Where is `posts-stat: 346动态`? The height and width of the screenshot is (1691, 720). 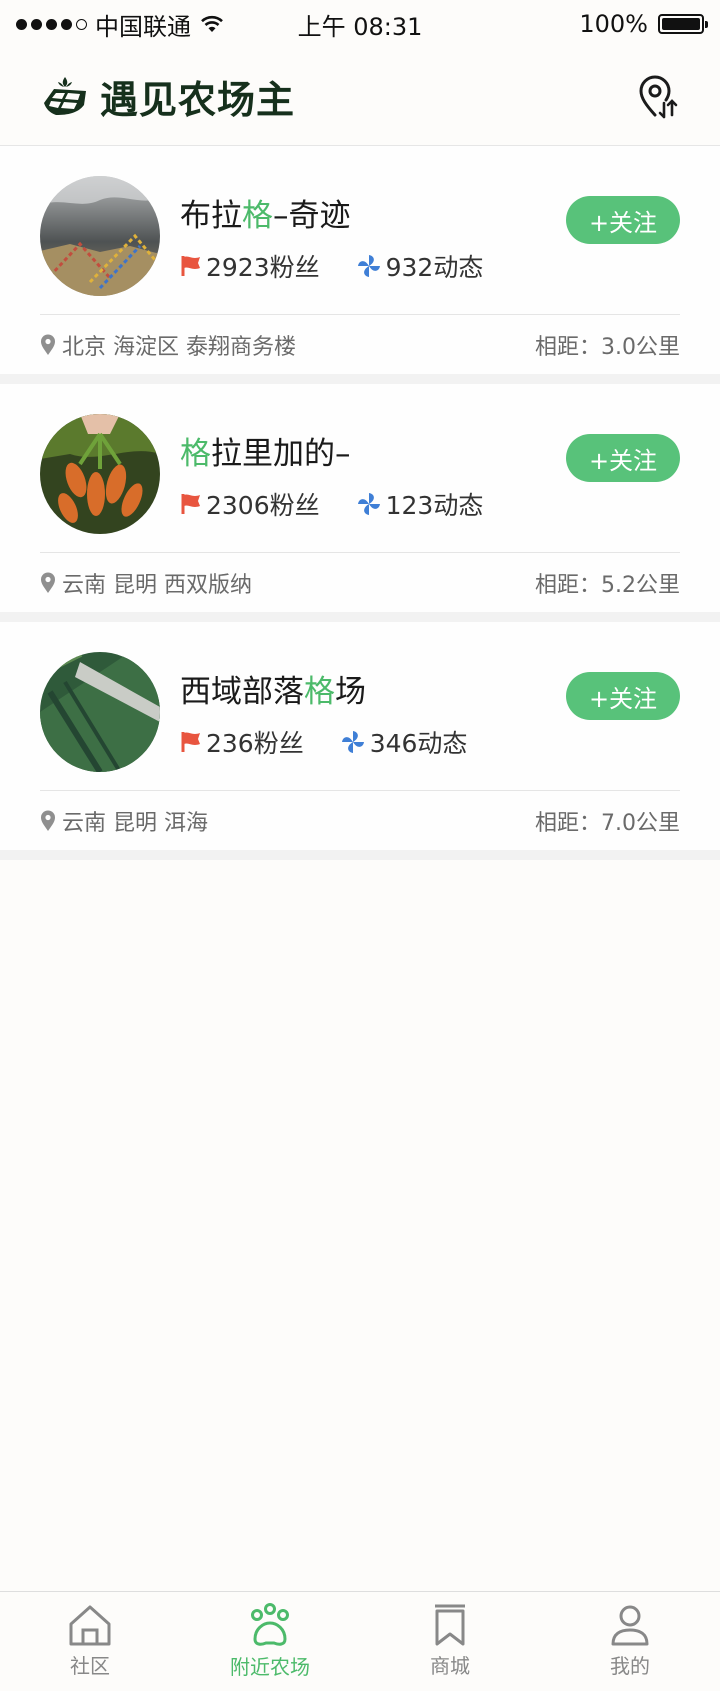
posts-stat: 346动态 is located at coordinates (404, 742).